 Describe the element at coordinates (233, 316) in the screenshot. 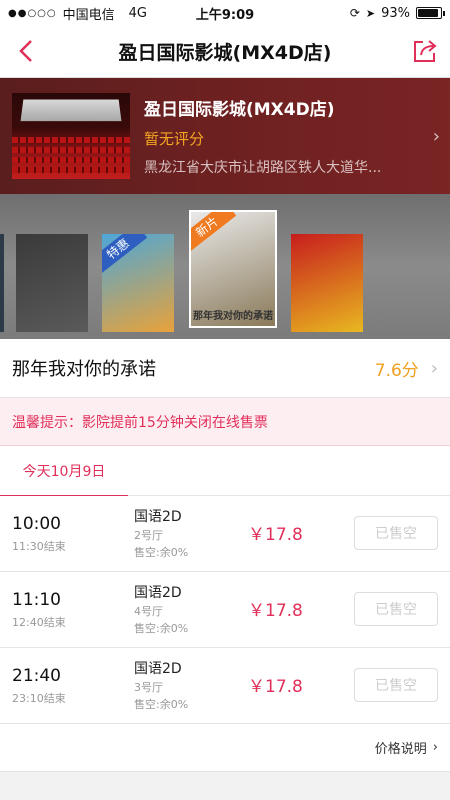

I see `poster-title: 那年我对你的承诺` at that location.